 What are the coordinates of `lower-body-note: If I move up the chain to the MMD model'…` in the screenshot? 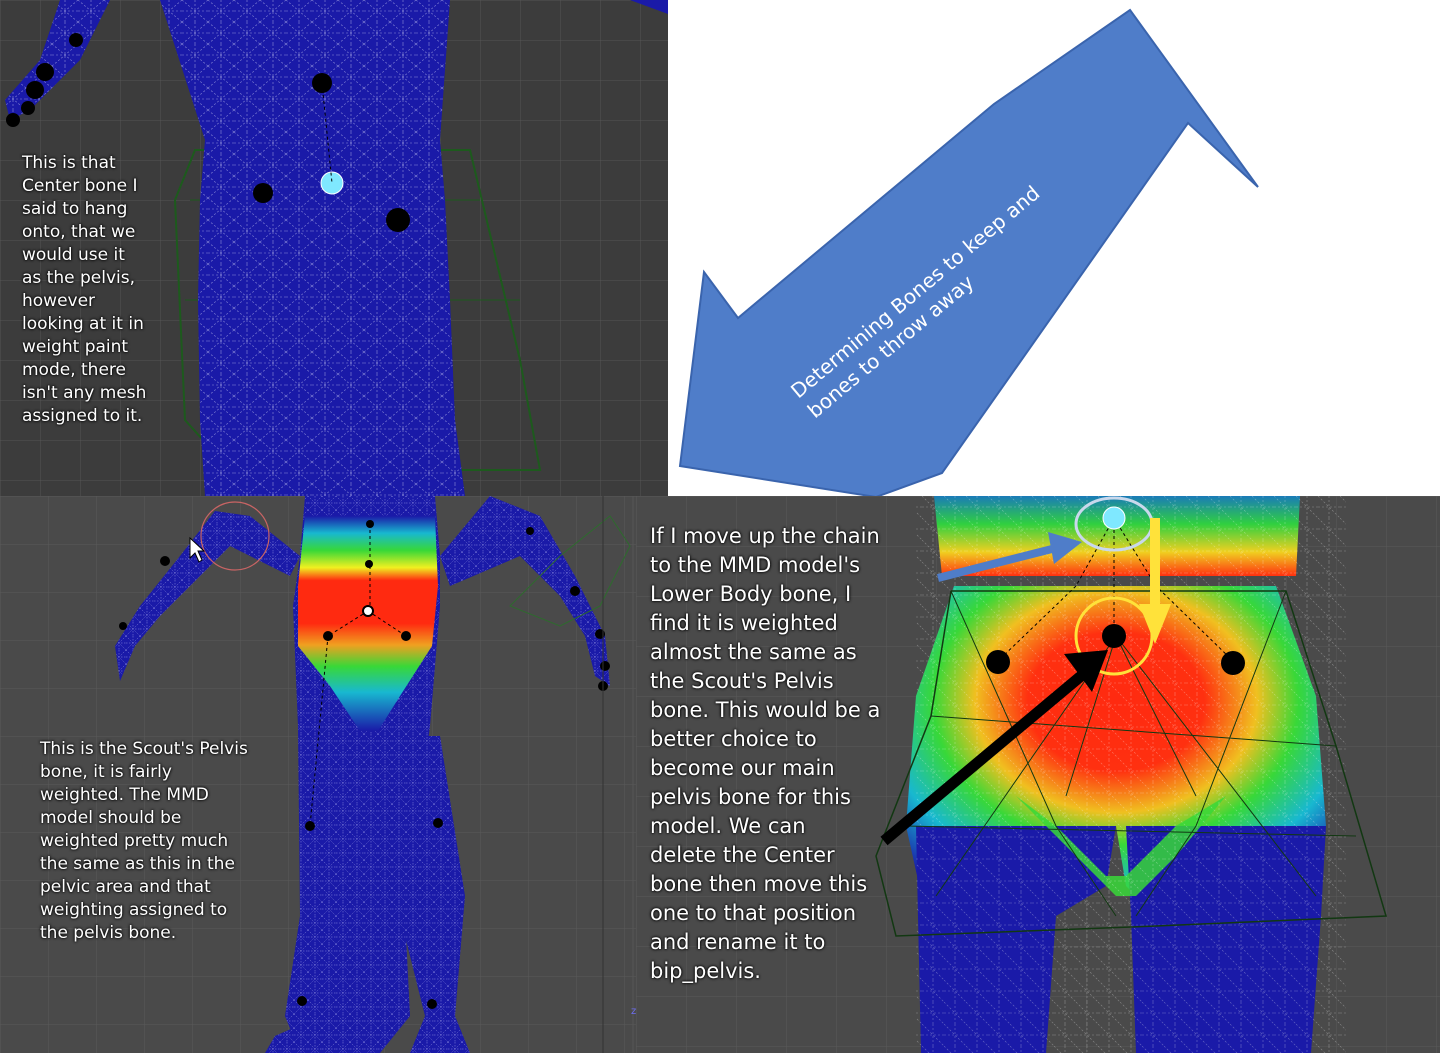 It's located at (765, 753).